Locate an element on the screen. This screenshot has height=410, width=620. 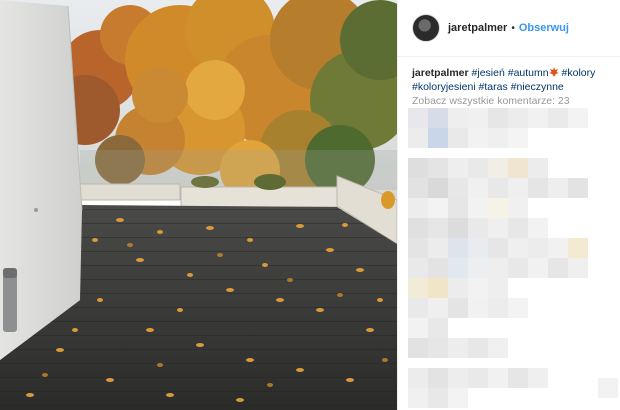
hashtag-koloryjesieni: #koloryjesieni is located at coordinates (444, 87).